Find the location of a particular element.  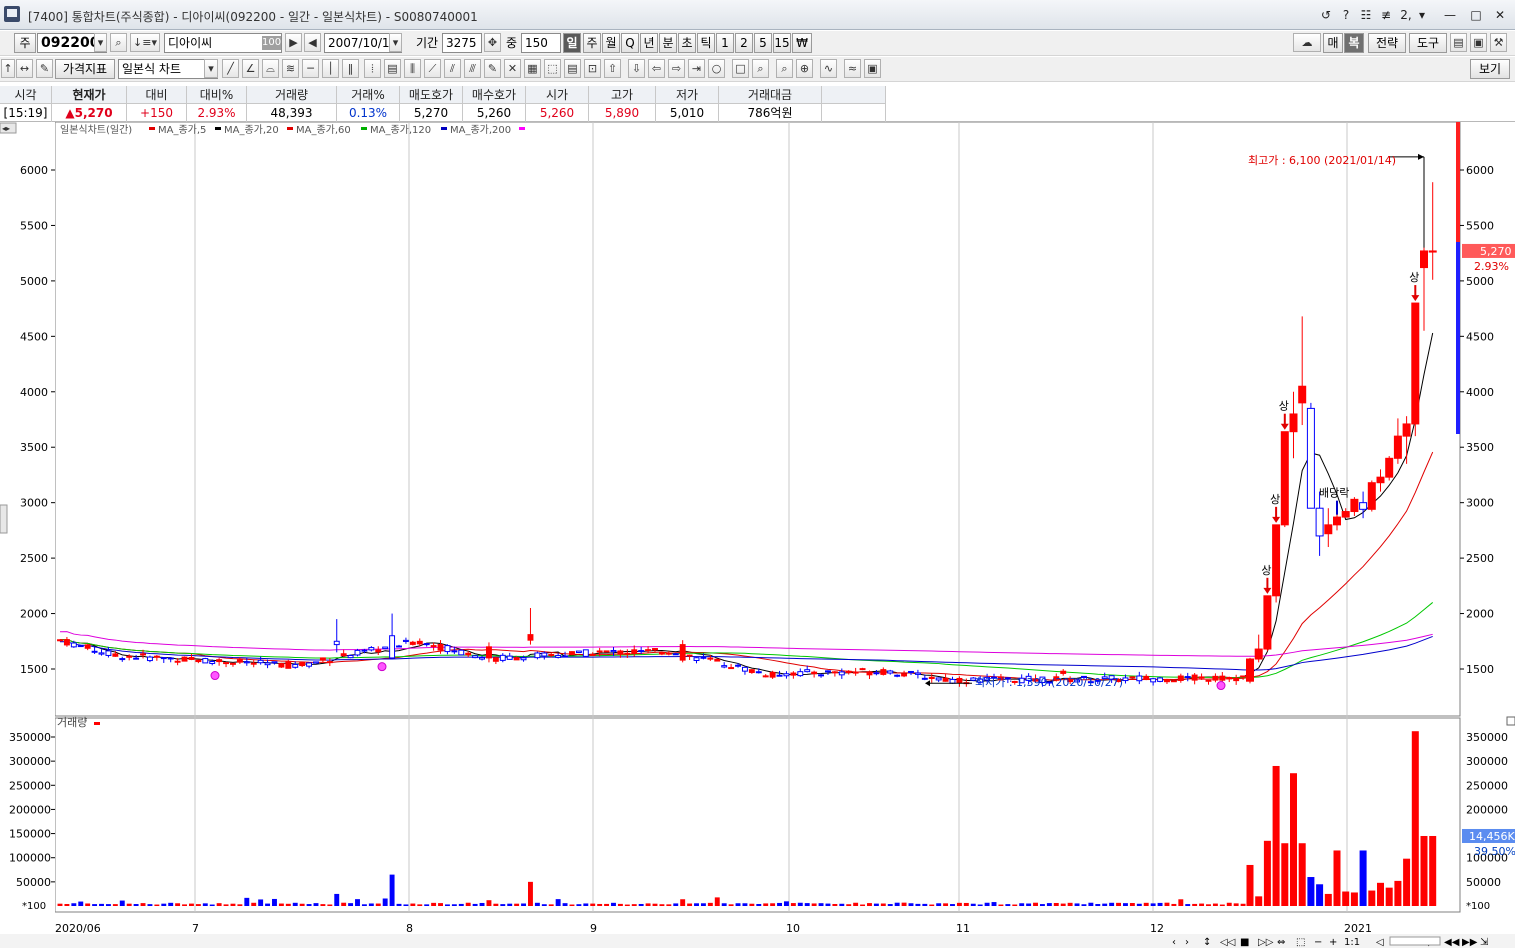

draw-tool-icon-31: ▣ is located at coordinates (872, 68).